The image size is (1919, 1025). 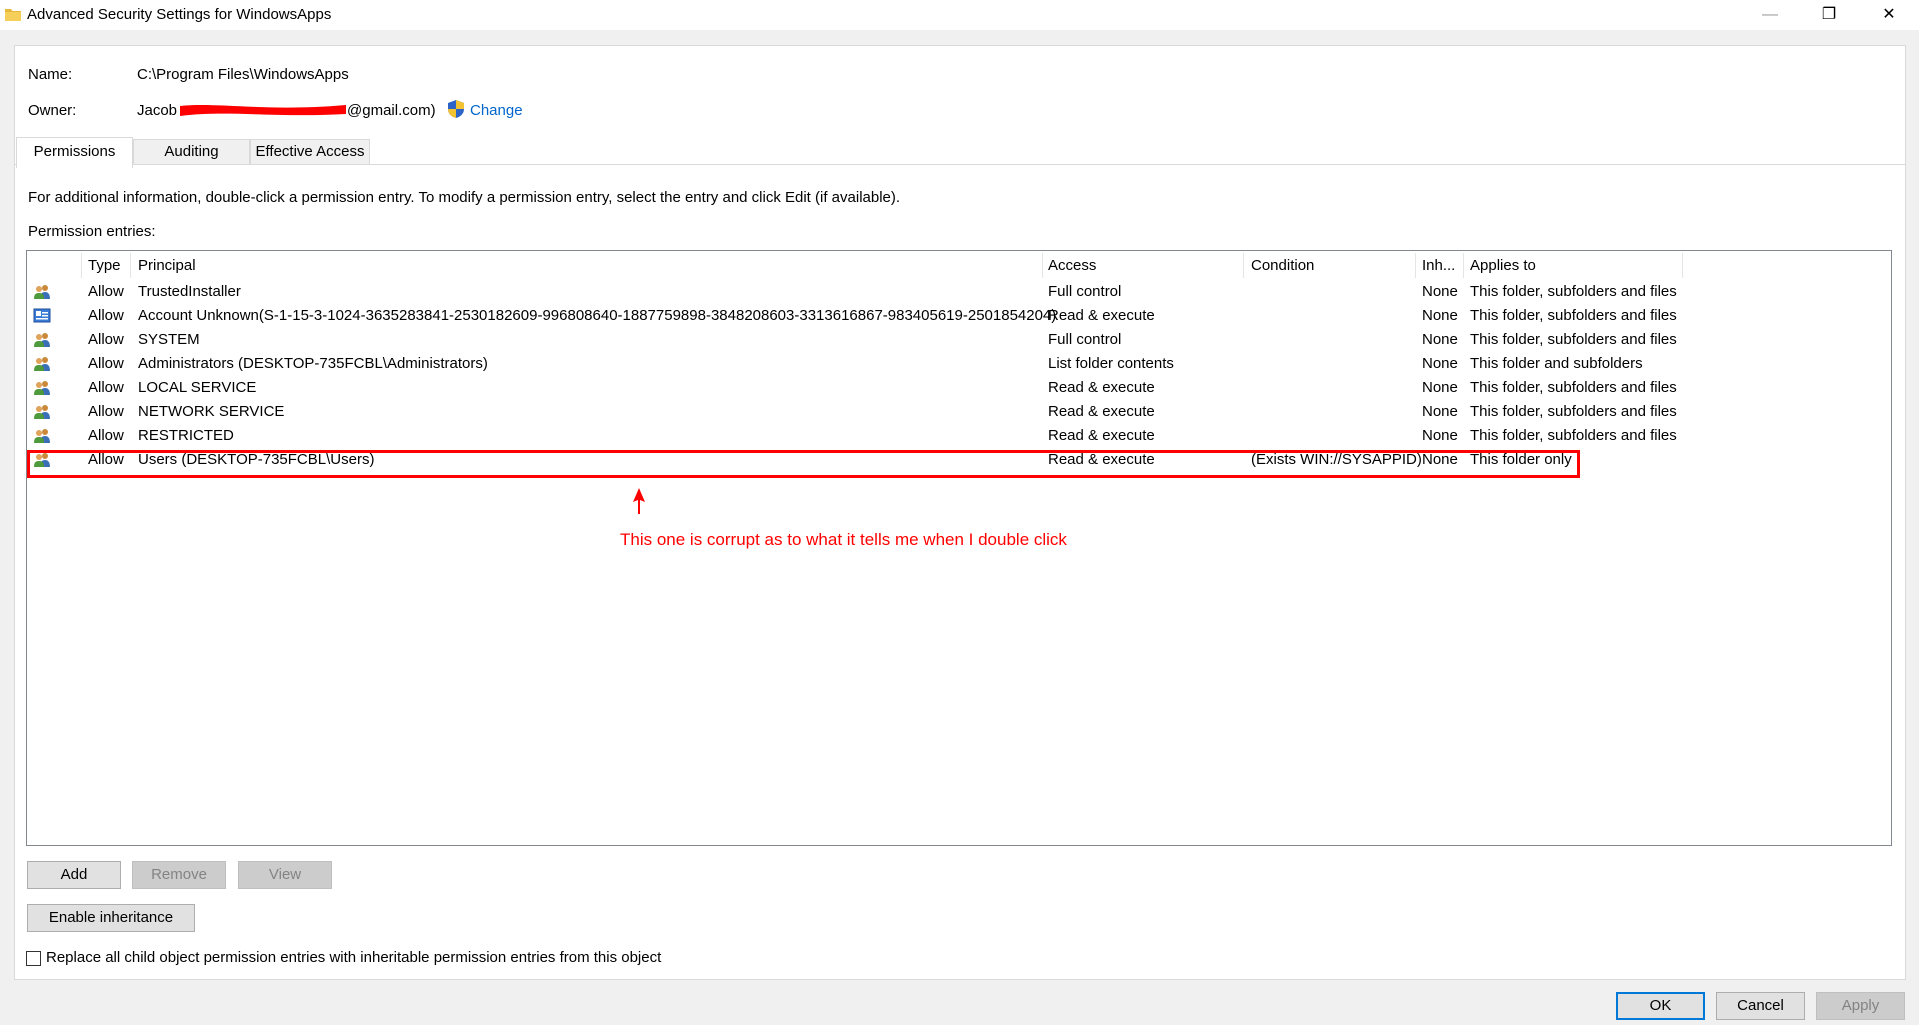 What do you see at coordinates (1503, 265) in the screenshot?
I see `column-applies-to: Applies to` at bounding box center [1503, 265].